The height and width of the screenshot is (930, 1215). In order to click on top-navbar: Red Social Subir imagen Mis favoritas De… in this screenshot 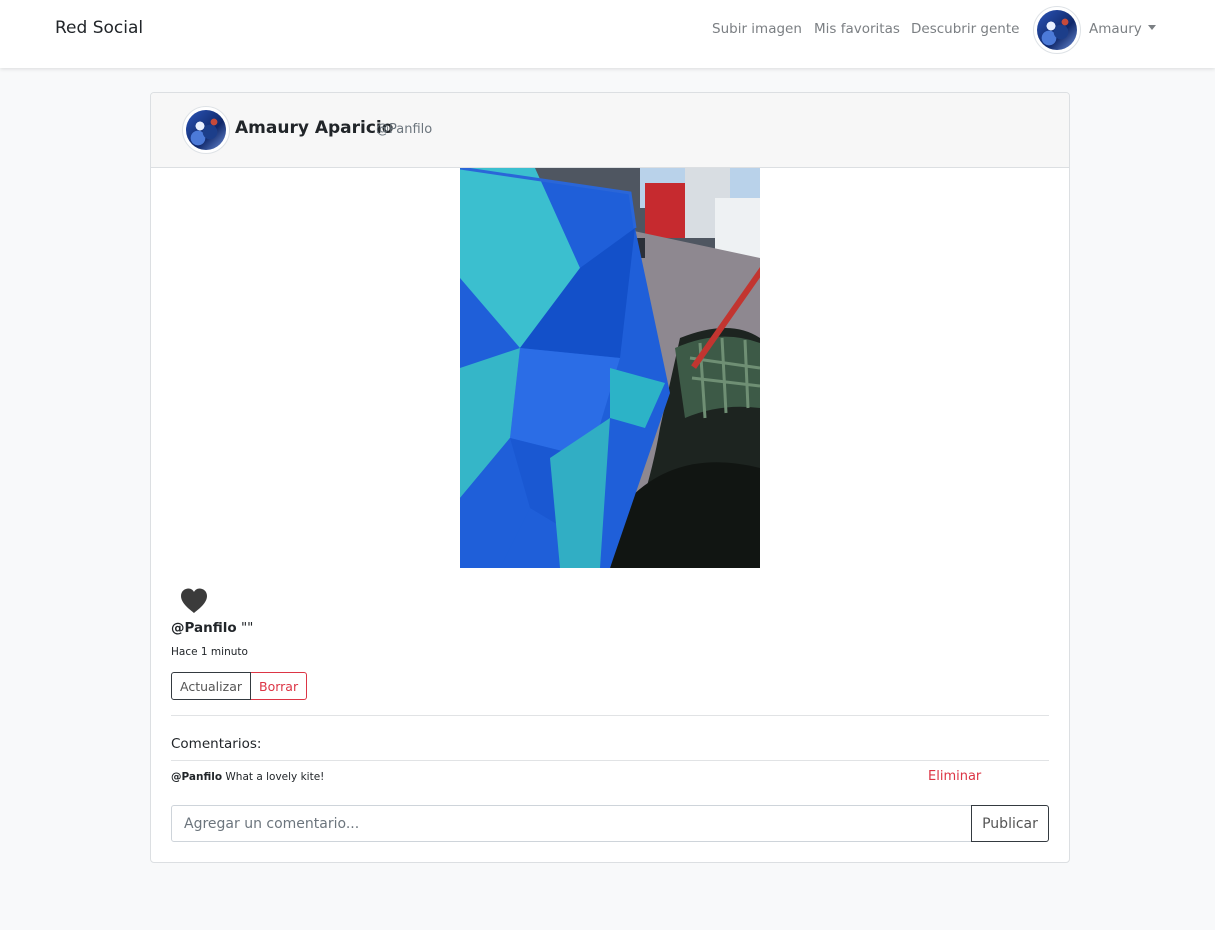, I will do `click(607, 34)`.